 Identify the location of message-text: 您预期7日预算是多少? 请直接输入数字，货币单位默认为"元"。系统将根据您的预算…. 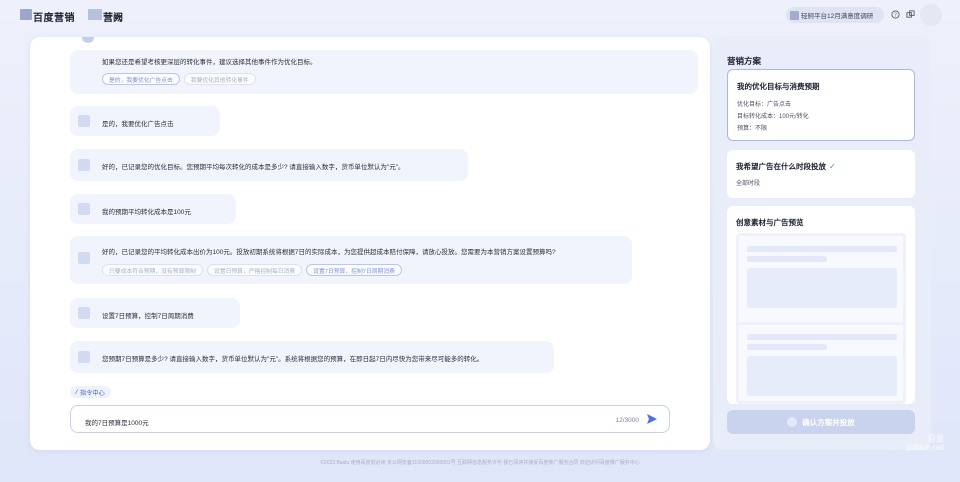
(293, 359).